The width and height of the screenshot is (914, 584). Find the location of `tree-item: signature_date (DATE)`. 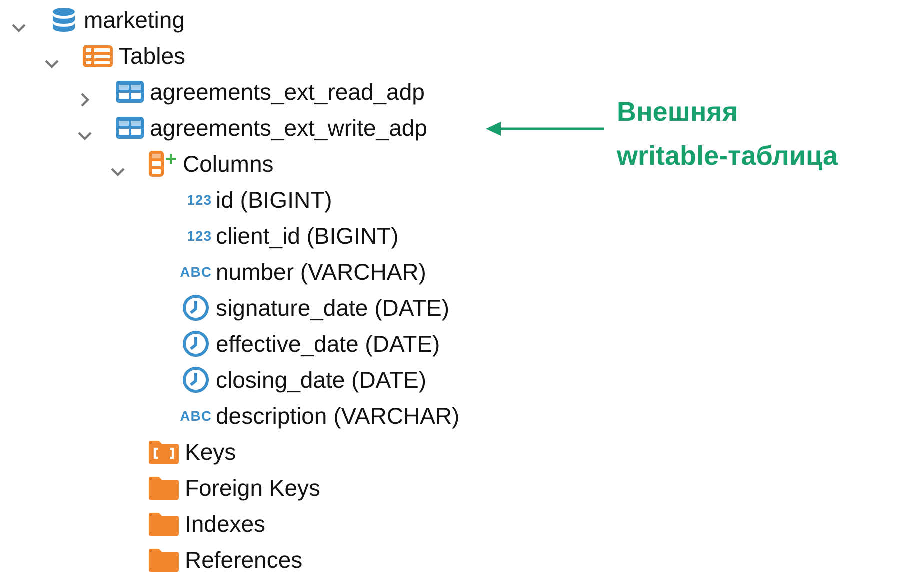

tree-item: signature_date (DATE) is located at coordinates (333, 308).